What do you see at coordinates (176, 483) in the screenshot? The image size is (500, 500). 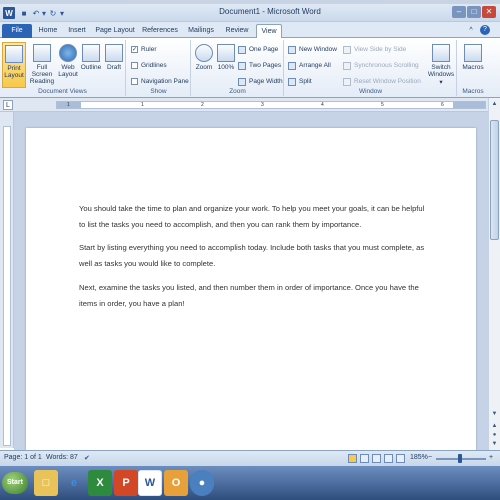 I see `outlook-icon: O` at bounding box center [176, 483].